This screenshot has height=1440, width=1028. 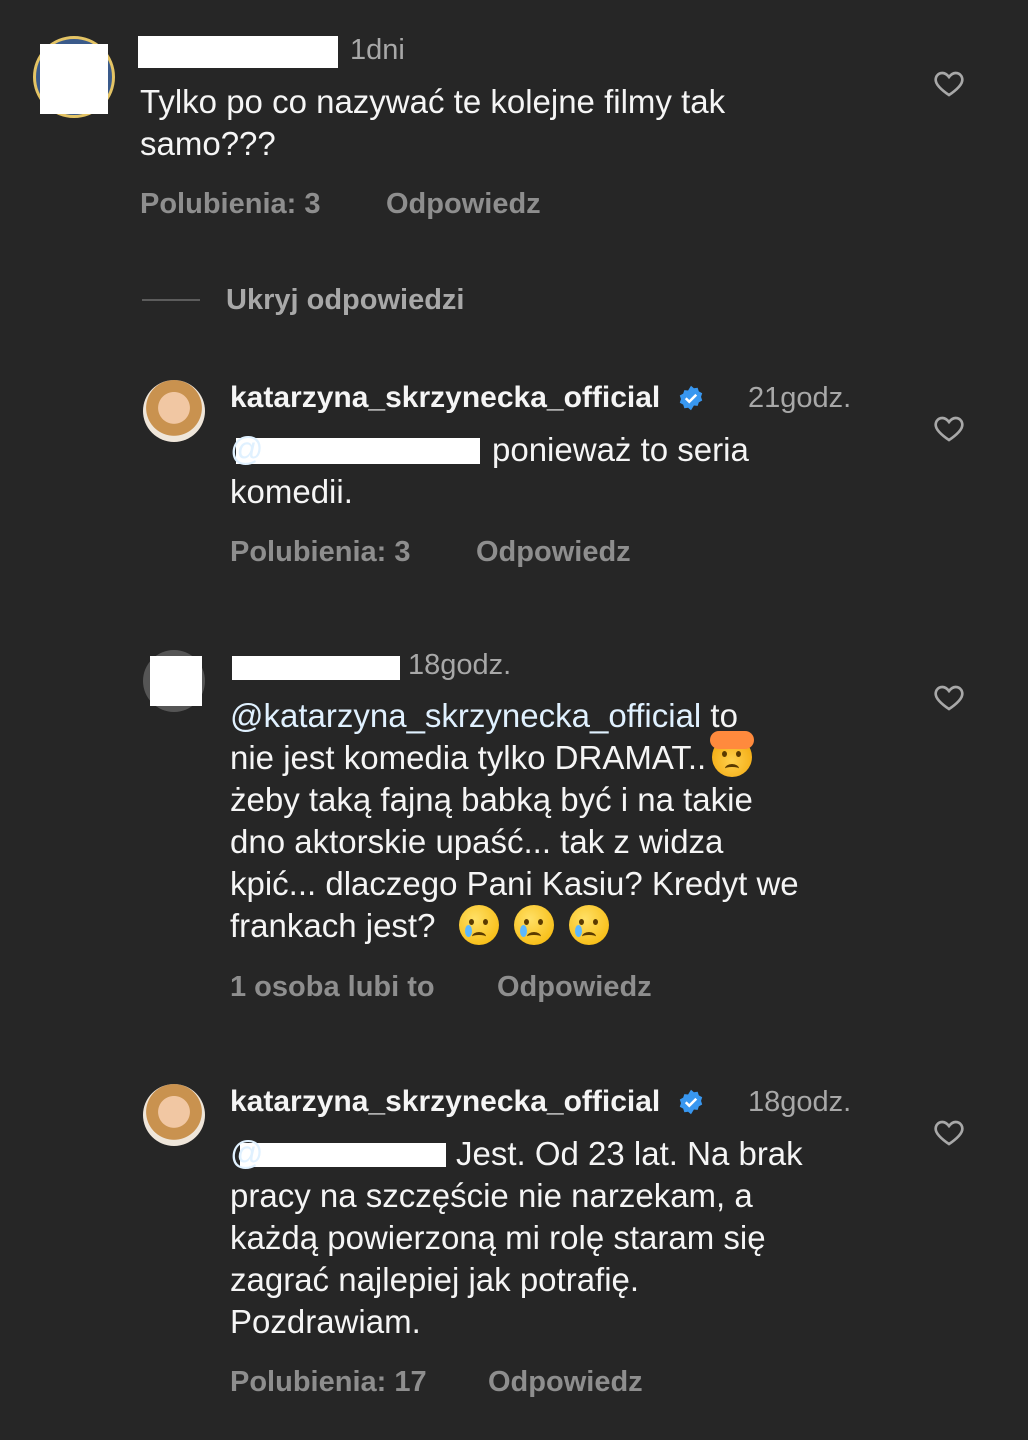 What do you see at coordinates (491, 1195) in the screenshot?
I see `line2: pracy na szczęście nie narzekam, a` at bounding box center [491, 1195].